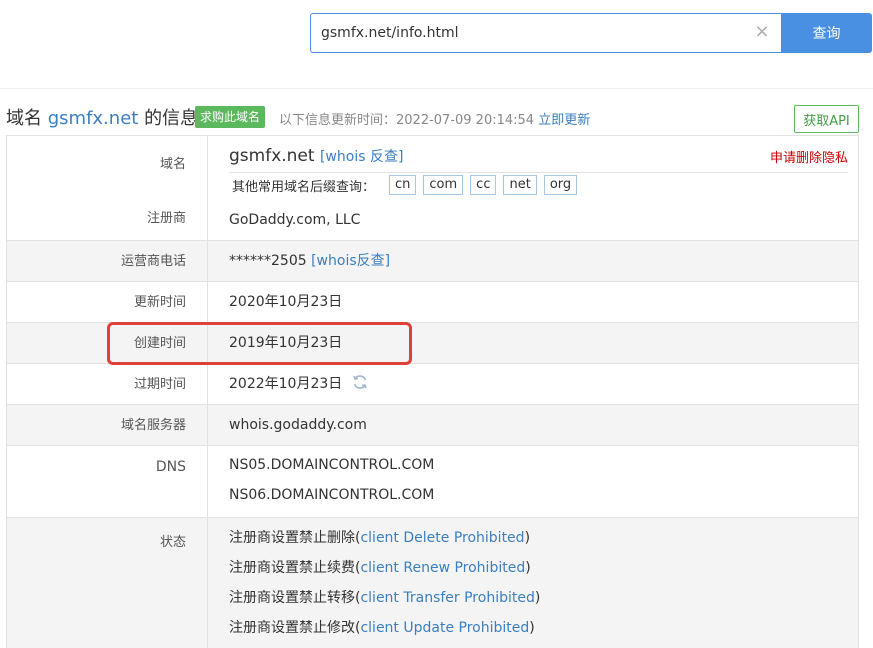 This screenshot has width=873, height=648. I want to click on expires-value-cell: 2022年10月23日, so click(533, 384).